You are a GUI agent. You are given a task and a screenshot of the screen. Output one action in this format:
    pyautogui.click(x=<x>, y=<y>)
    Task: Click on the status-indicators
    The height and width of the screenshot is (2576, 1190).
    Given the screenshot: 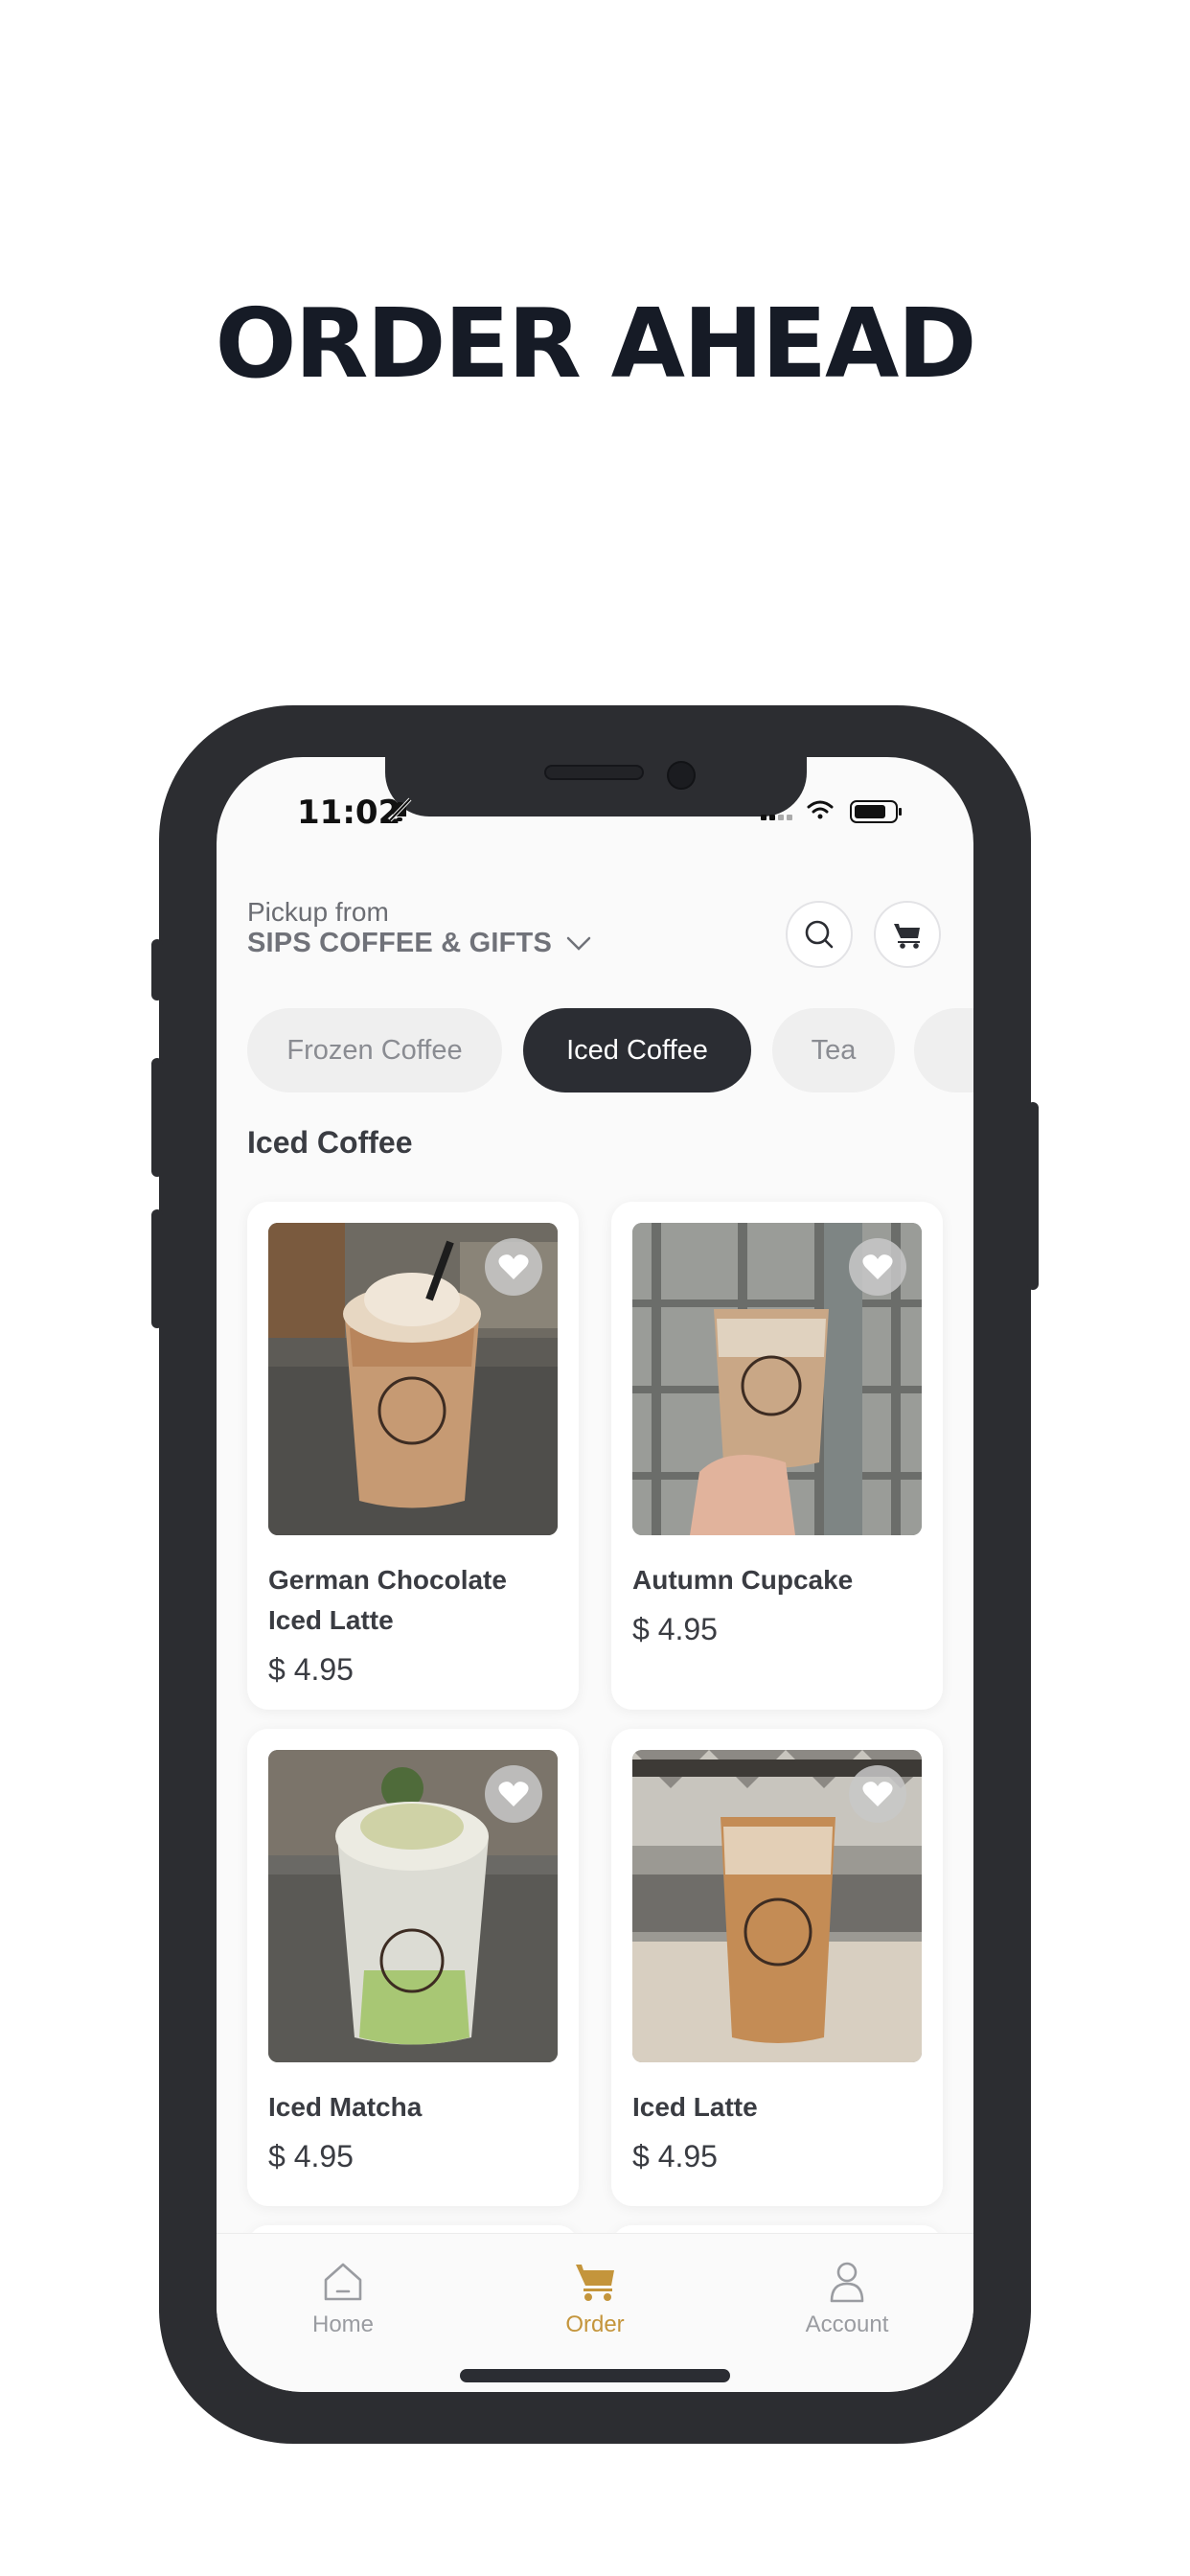 What is the action you would take?
    pyautogui.click(x=832, y=811)
    